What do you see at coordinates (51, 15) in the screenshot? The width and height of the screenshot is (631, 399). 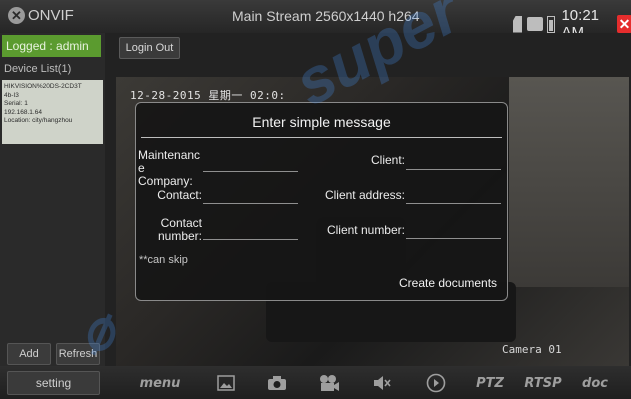 I see `app-title-text: ONVIF` at bounding box center [51, 15].